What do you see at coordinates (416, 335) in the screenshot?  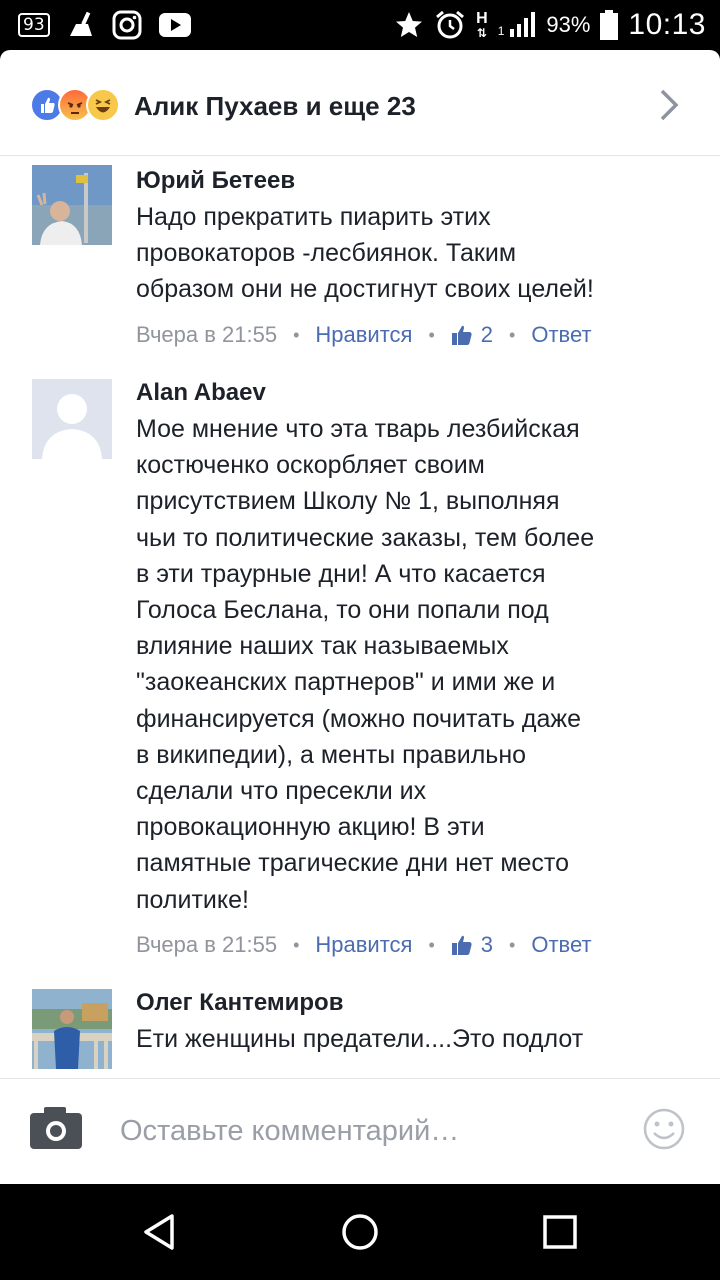 I see `comment-meta: Вчера в 21:55 • Нравится • 2 • Ответ` at bounding box center [416, 335].